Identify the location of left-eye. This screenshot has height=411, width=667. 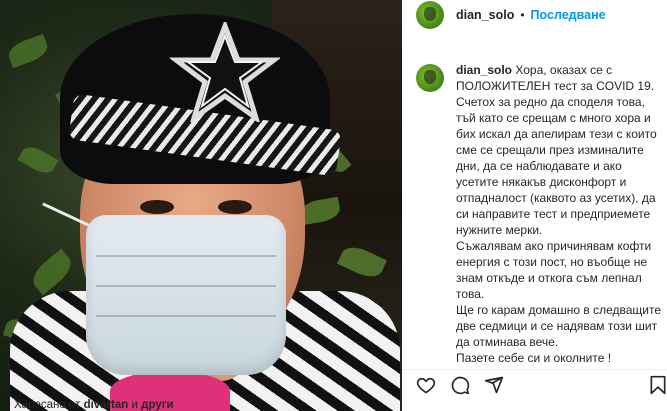
(157, 207).